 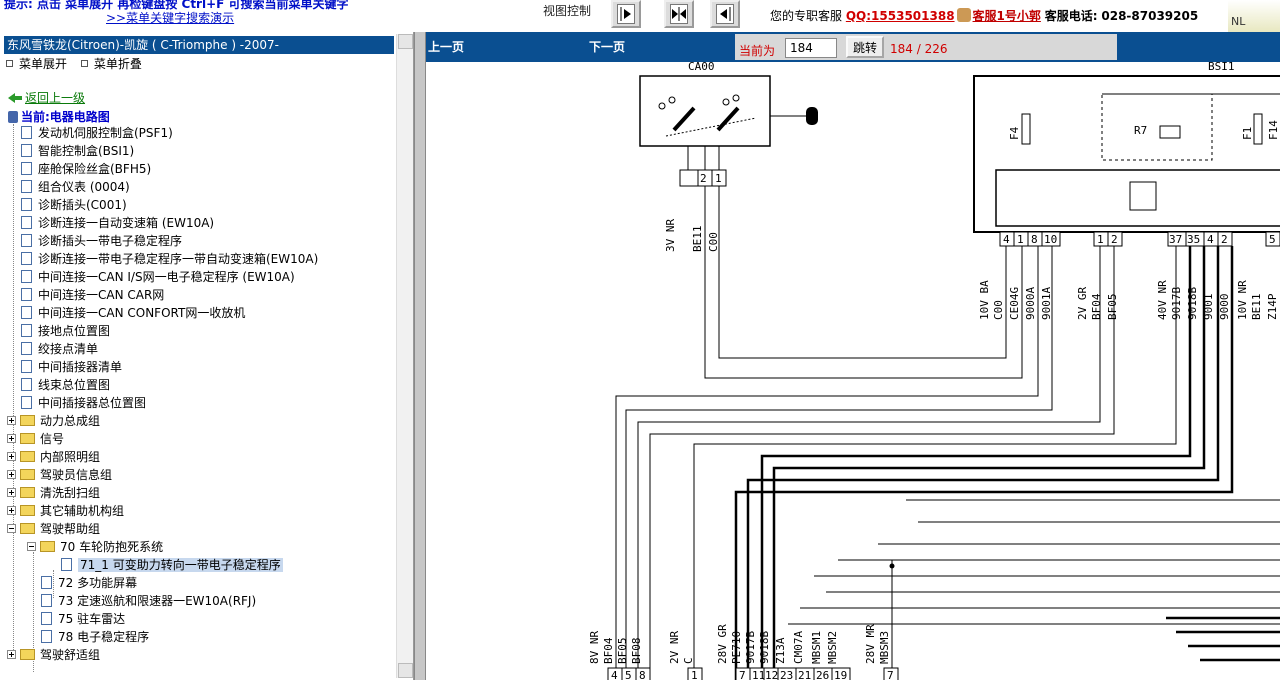 What do you see at coordinates (832, 647) in the screenshot?
I see `svg-text: MBSM2` at bounding box center [832, 647].